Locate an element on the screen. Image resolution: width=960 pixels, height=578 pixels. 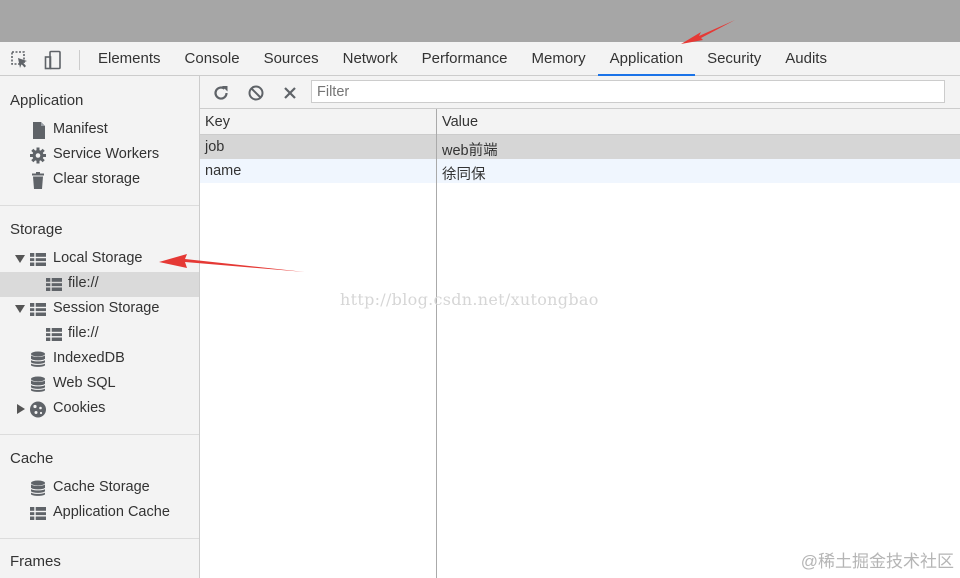
sidebar-item-label: IndexedDB is located at coordinates (89, 358).